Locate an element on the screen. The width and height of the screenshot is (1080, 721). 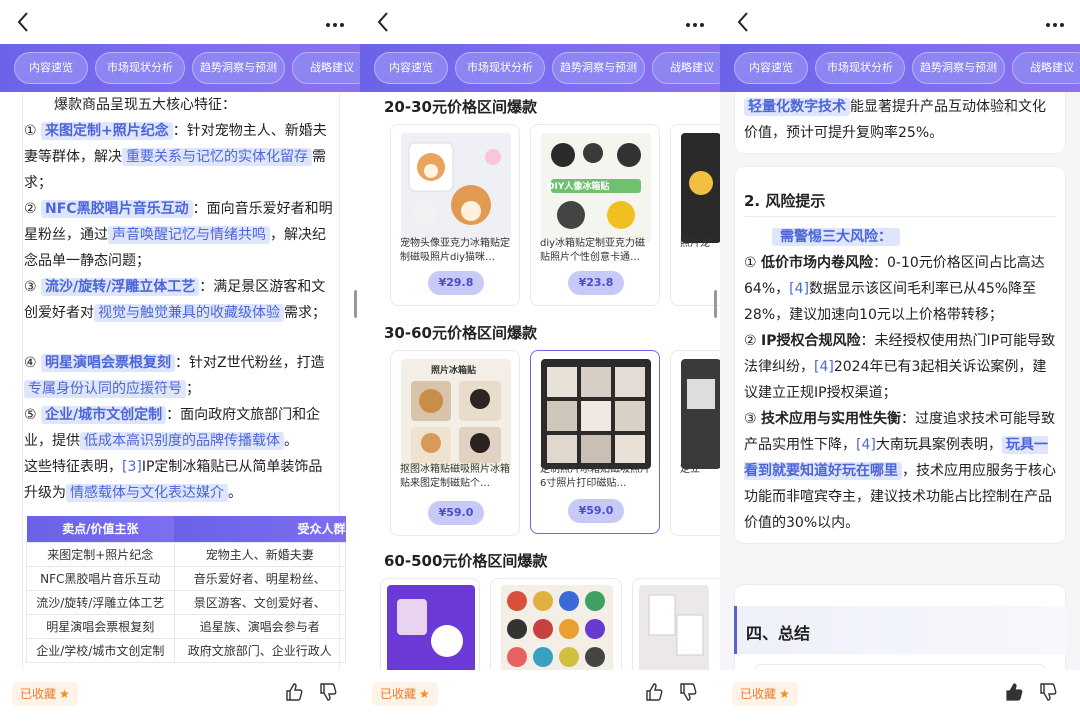
product-card-partial is located at coordinates (676, 624).